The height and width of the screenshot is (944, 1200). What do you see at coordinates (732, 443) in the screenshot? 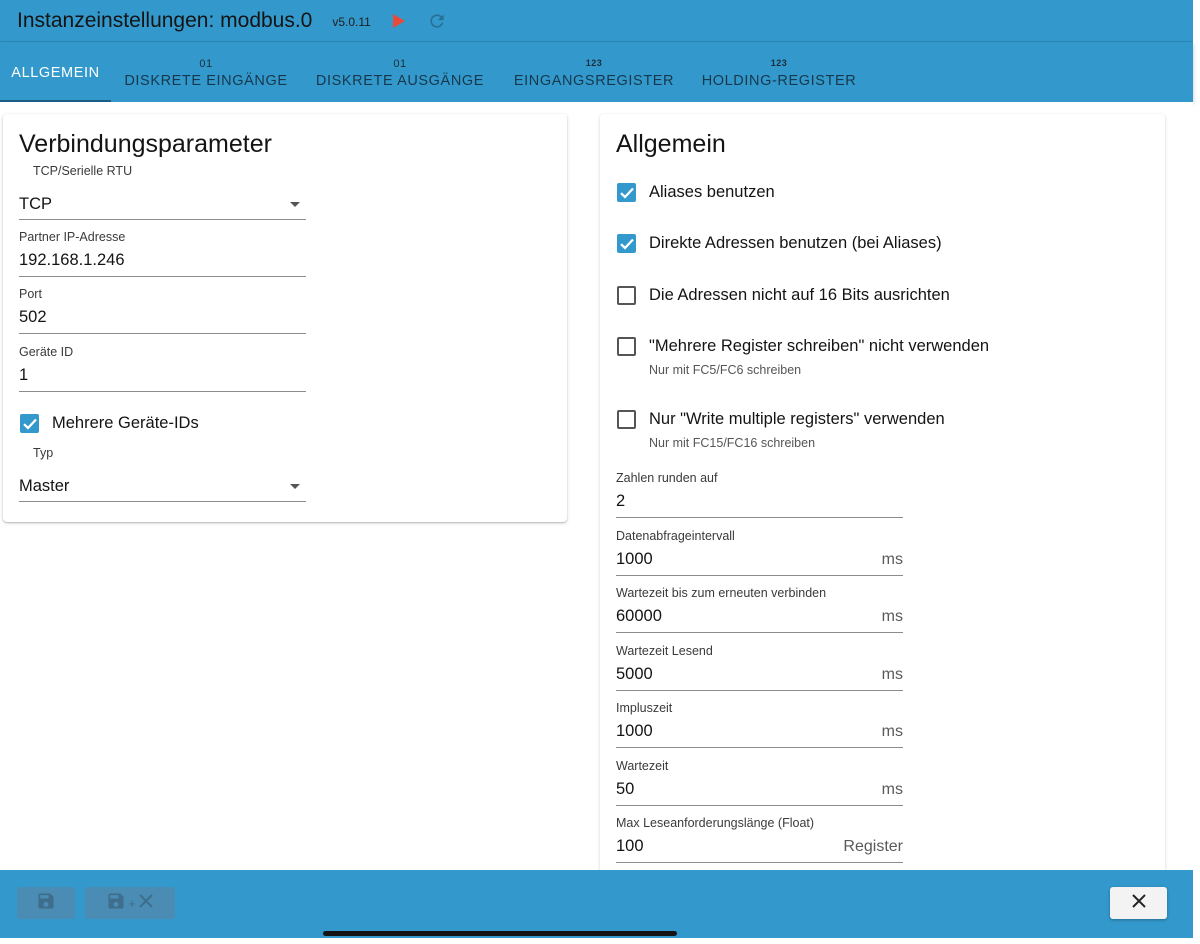
I see `checkbox-hint: Nur mit FC15/FC16 schreiben` at bounding box center [732, 443].